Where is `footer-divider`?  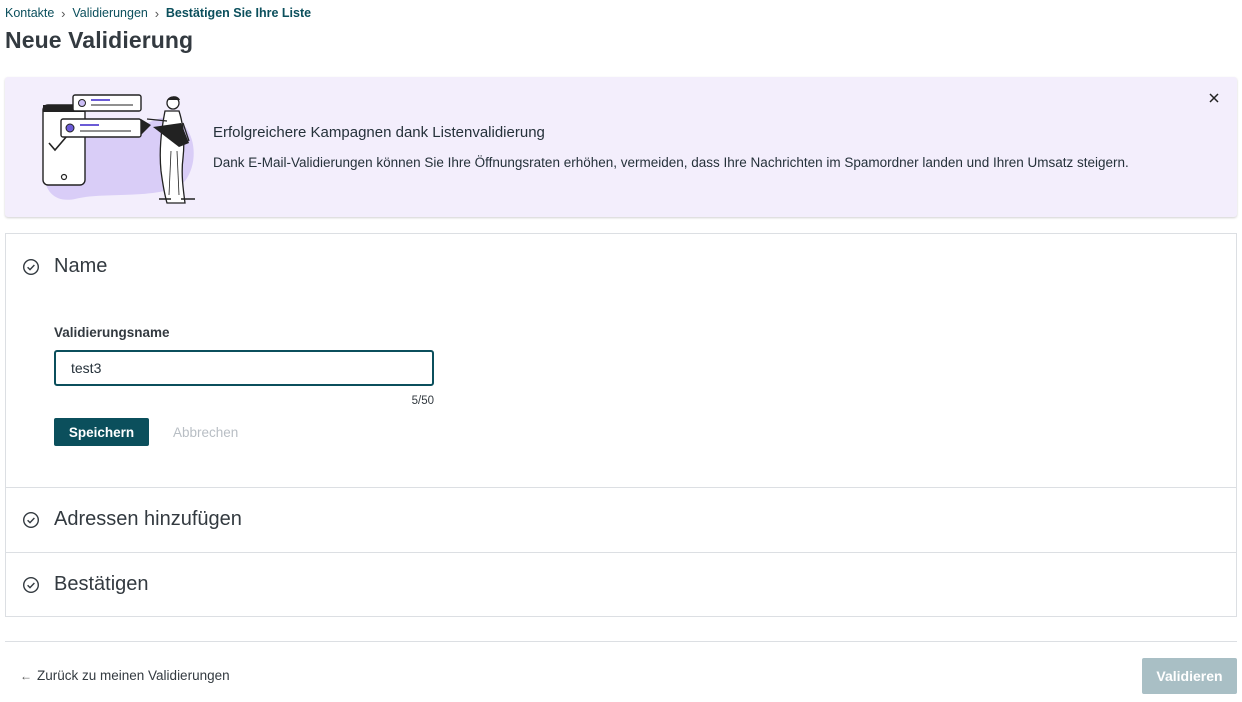
footer-divider is located at coordinates (621, 641).